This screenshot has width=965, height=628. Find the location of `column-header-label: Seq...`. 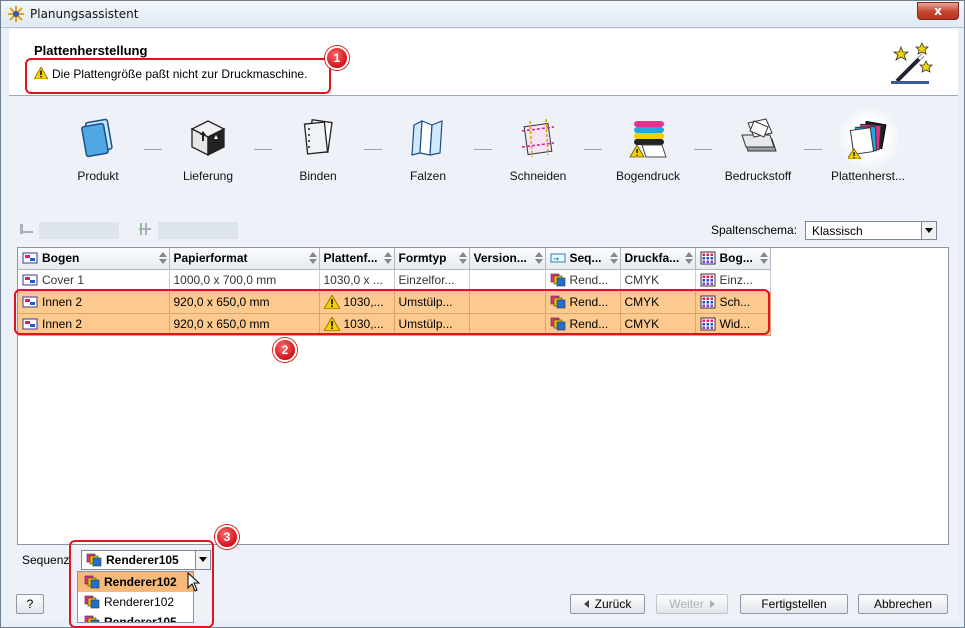

column-header-label: Seq... is located at coordinates (585, 258).